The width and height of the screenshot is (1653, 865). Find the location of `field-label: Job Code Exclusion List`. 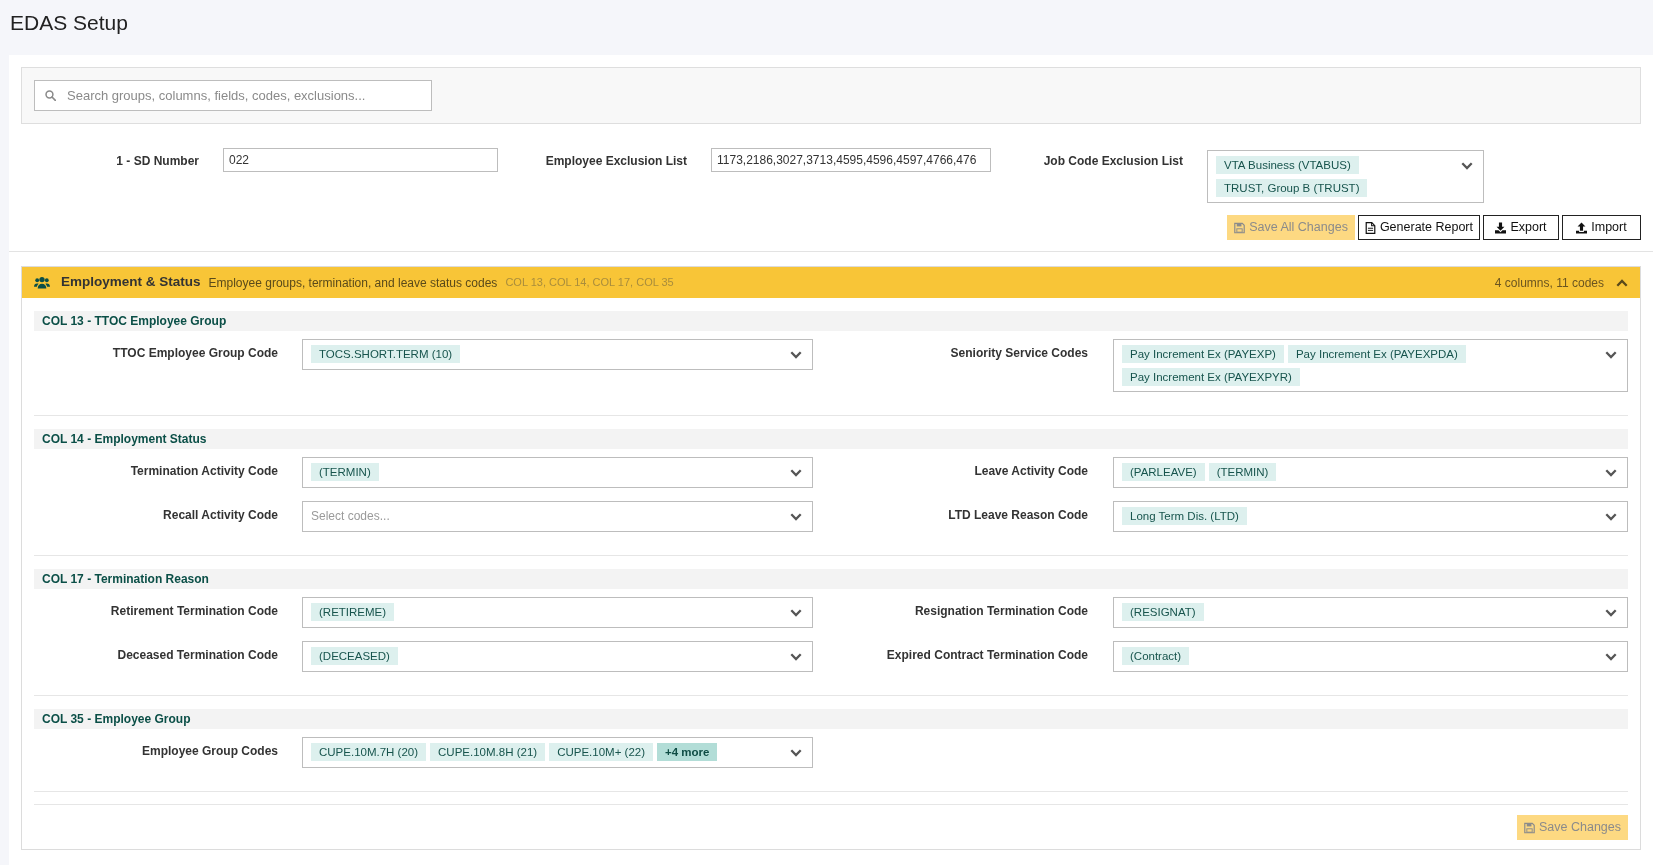

field-label: Job Code Exclusion List is located at coordinates (1113, 161).